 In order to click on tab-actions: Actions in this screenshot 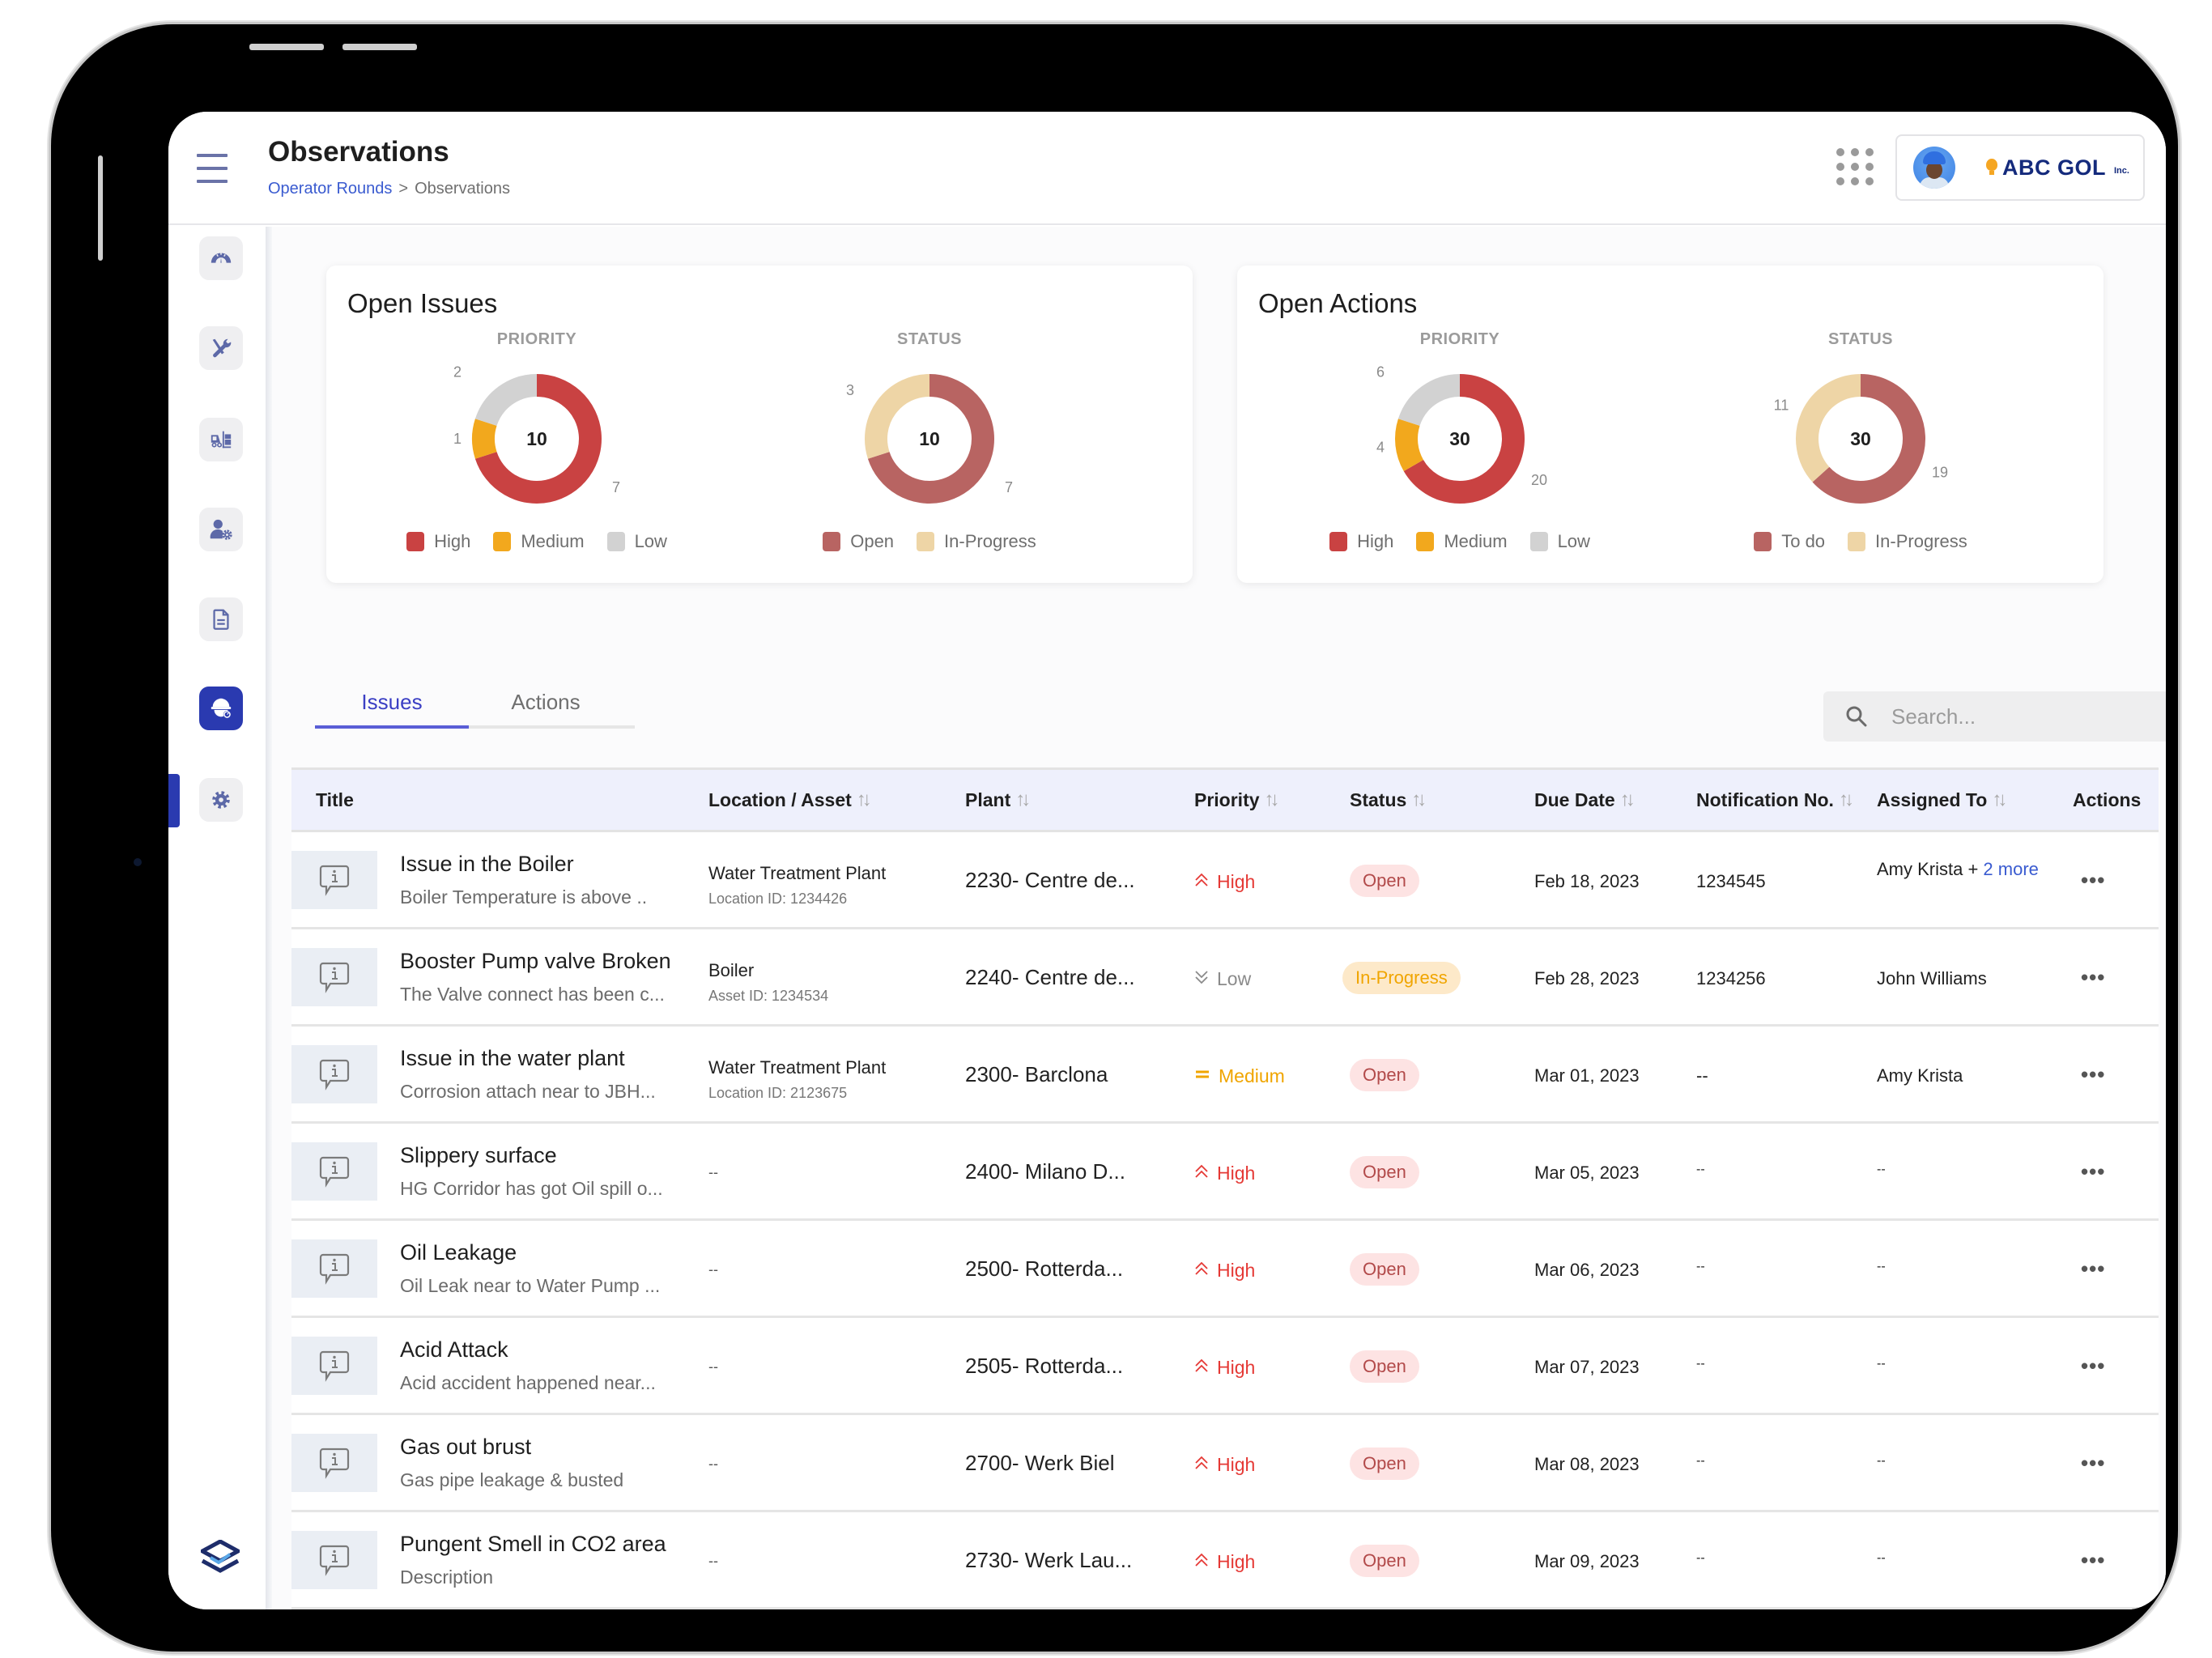, I will do `click(546, 706)`.